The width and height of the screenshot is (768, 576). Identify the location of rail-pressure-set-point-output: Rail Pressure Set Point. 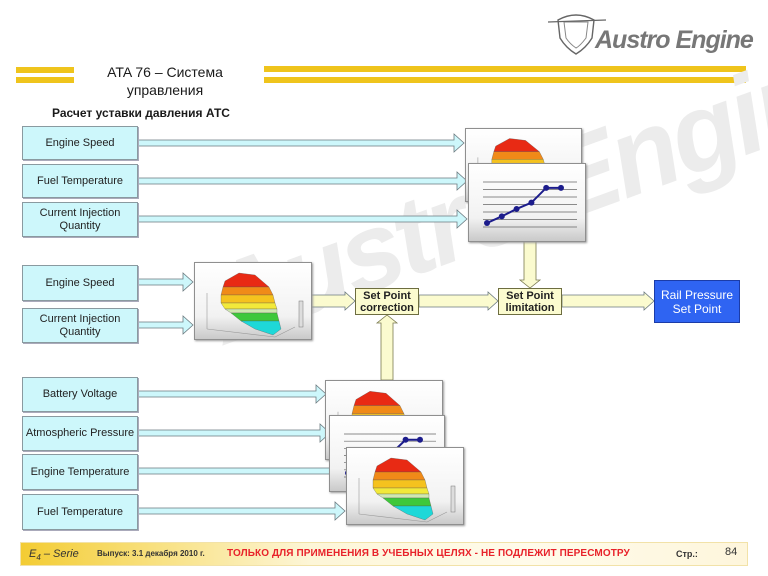
(697, 301).